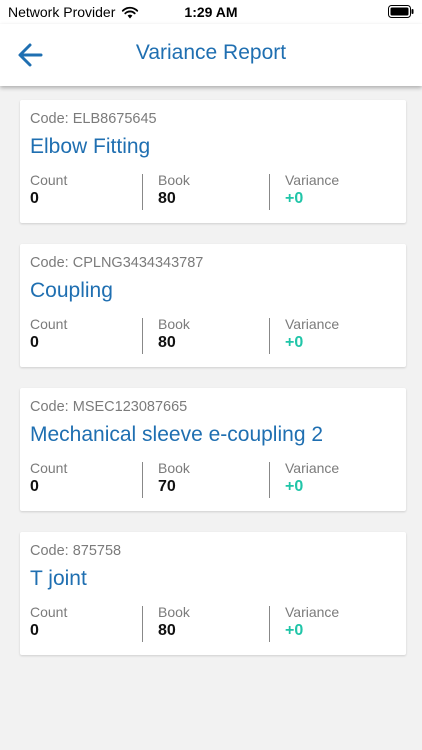  Describe the element at coordinates (71, 290) in the screenshot. I see `item-name: Coupling` at that location.